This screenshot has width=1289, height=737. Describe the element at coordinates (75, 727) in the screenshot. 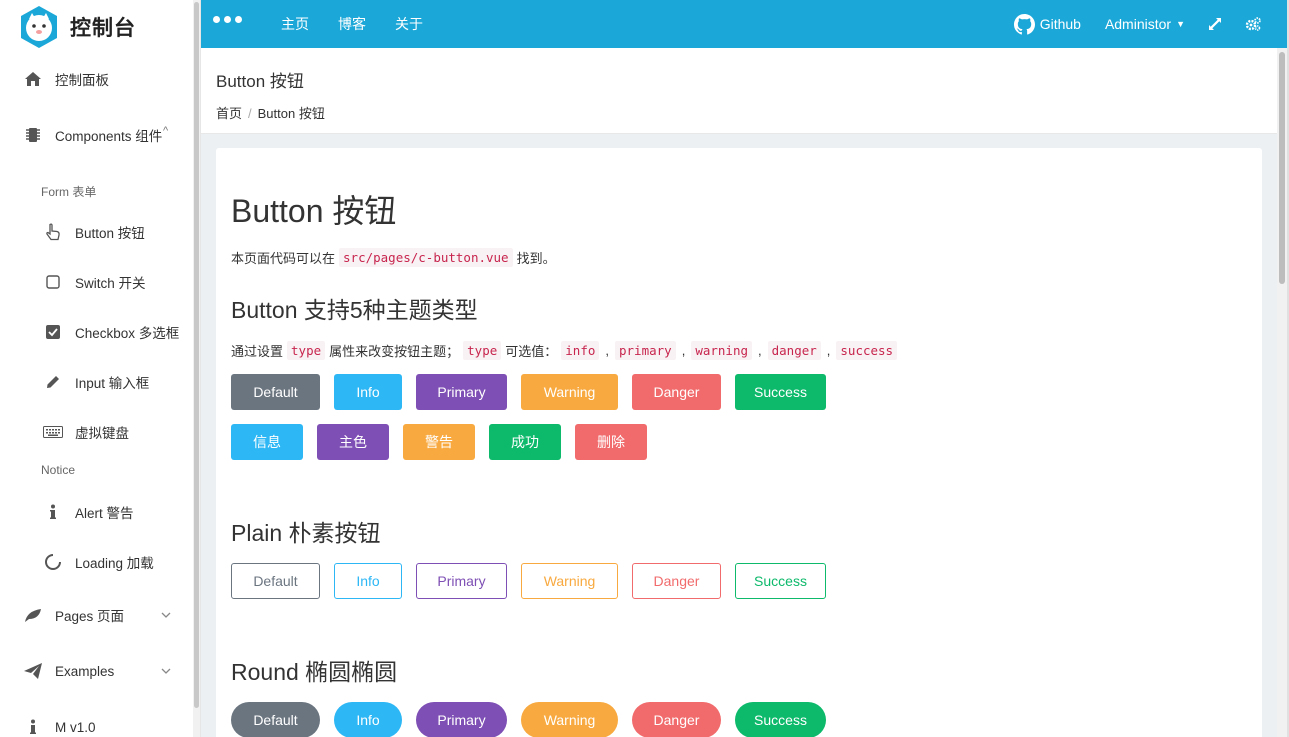

I see `sidebar-item-label: M v1.0` at that location.